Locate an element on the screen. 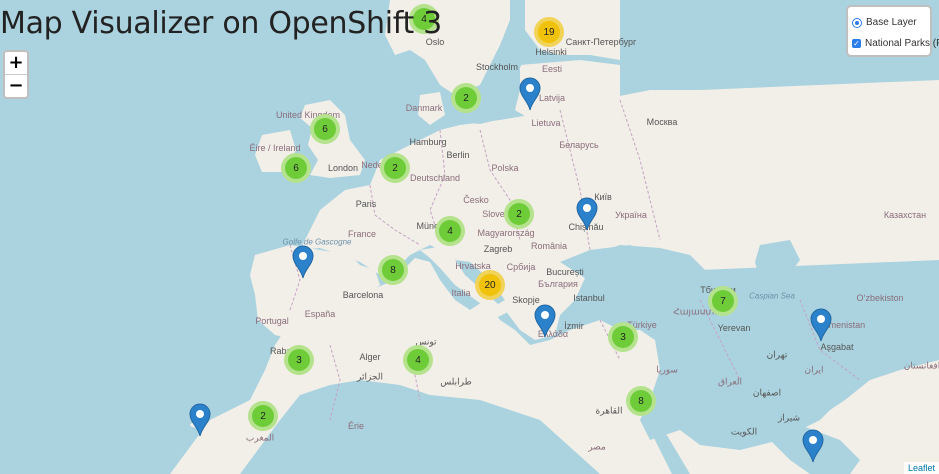 The width and height of the screenshot is (939, 474). layer-option-national-parks: ✓ National Parks (PY) is located at coordinates (895, 43).